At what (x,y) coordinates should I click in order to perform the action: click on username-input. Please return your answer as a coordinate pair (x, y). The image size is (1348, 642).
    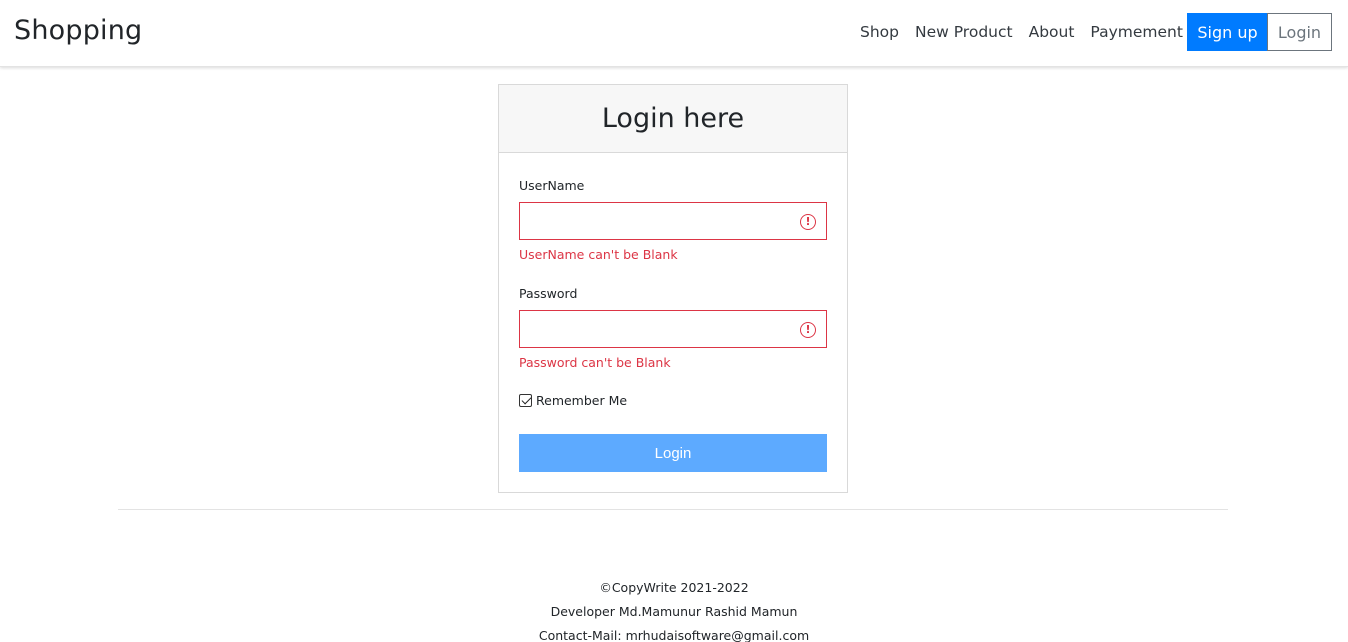
    Looking at the image, I should click on (673, 221).